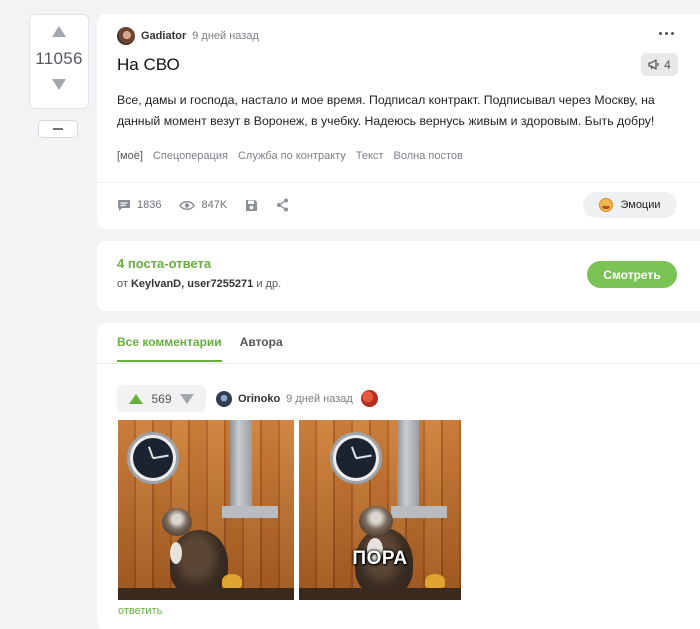 The image size is (700, 629). What do you see at coordinates (225, 36) in the screenshot?
I see `post-time: 9 дней назад` at bounding box center [225, 36].